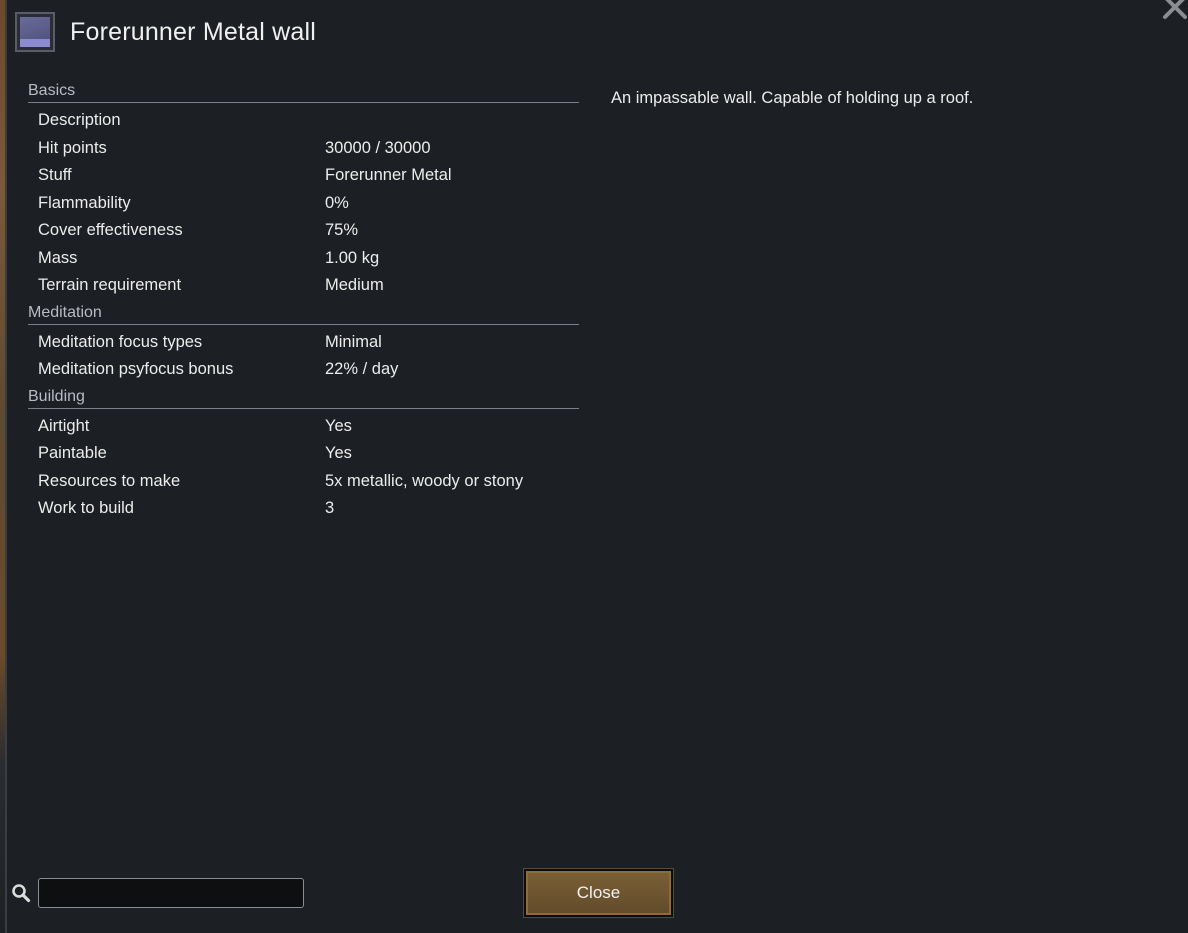 This screenshot has height=933, width=1188. What do you see at coordinates (55, 175) in the screenshot?
I see `stat-label: Stuff` at bounding box center [55, 175].